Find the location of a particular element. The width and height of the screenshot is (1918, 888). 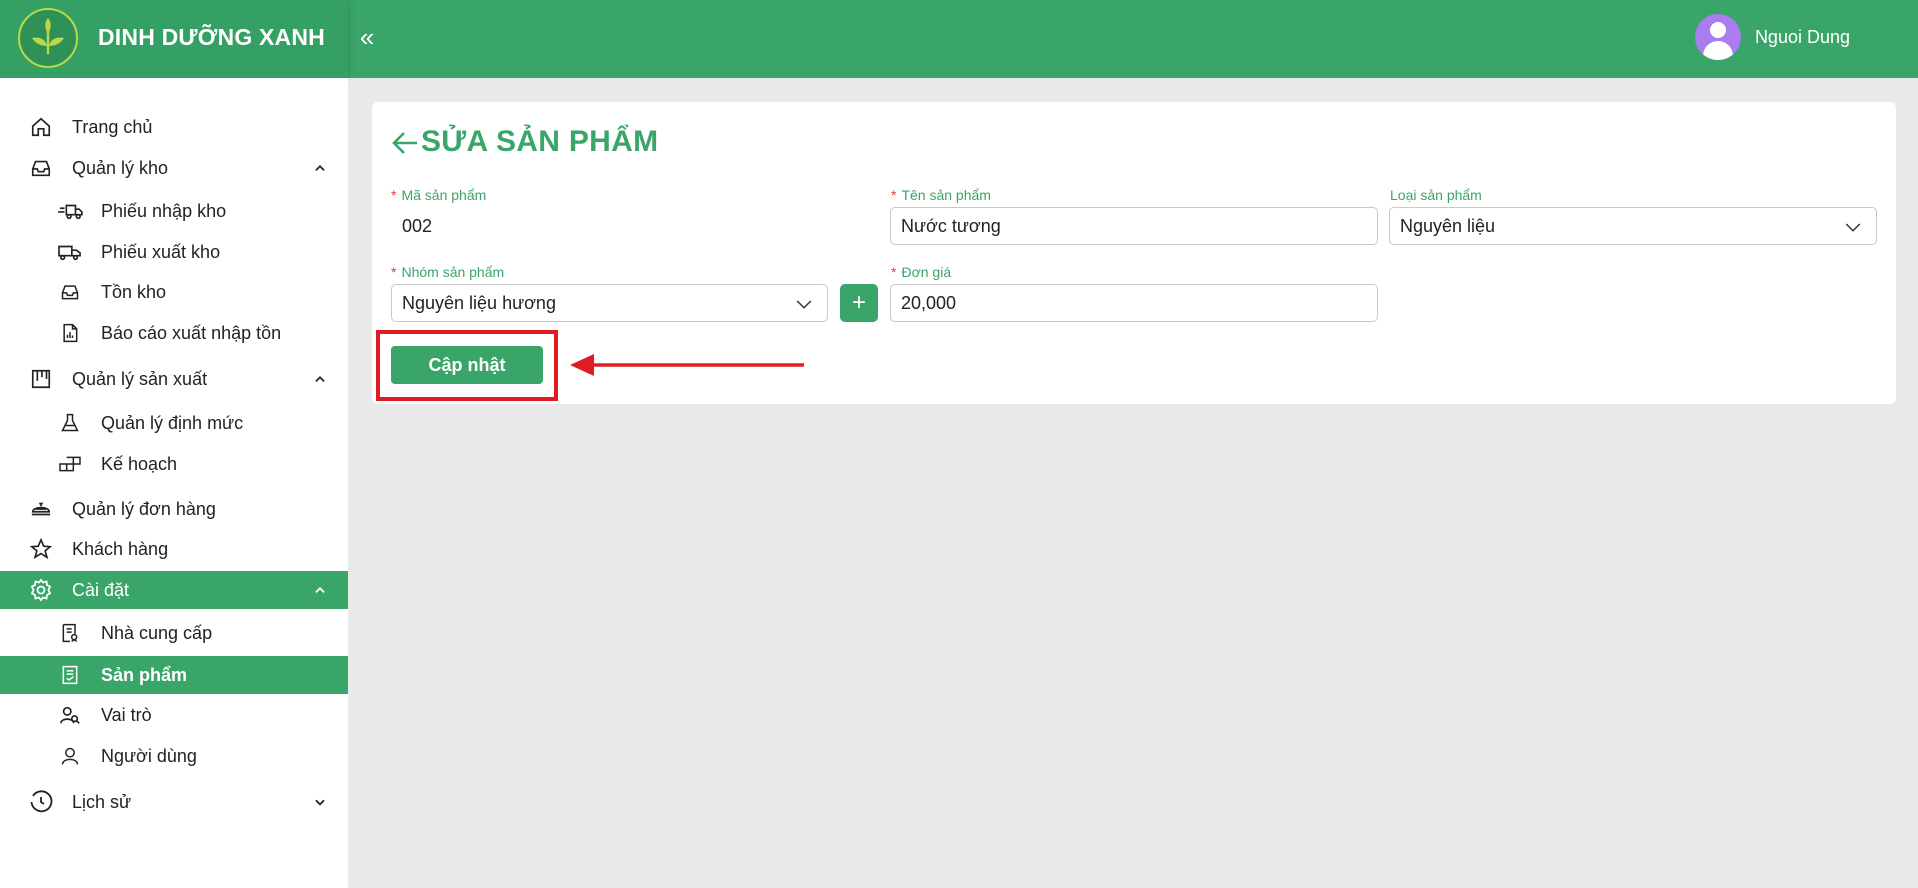

sidebar-item-label: Lịch sử is located at coordinates (102, 801).